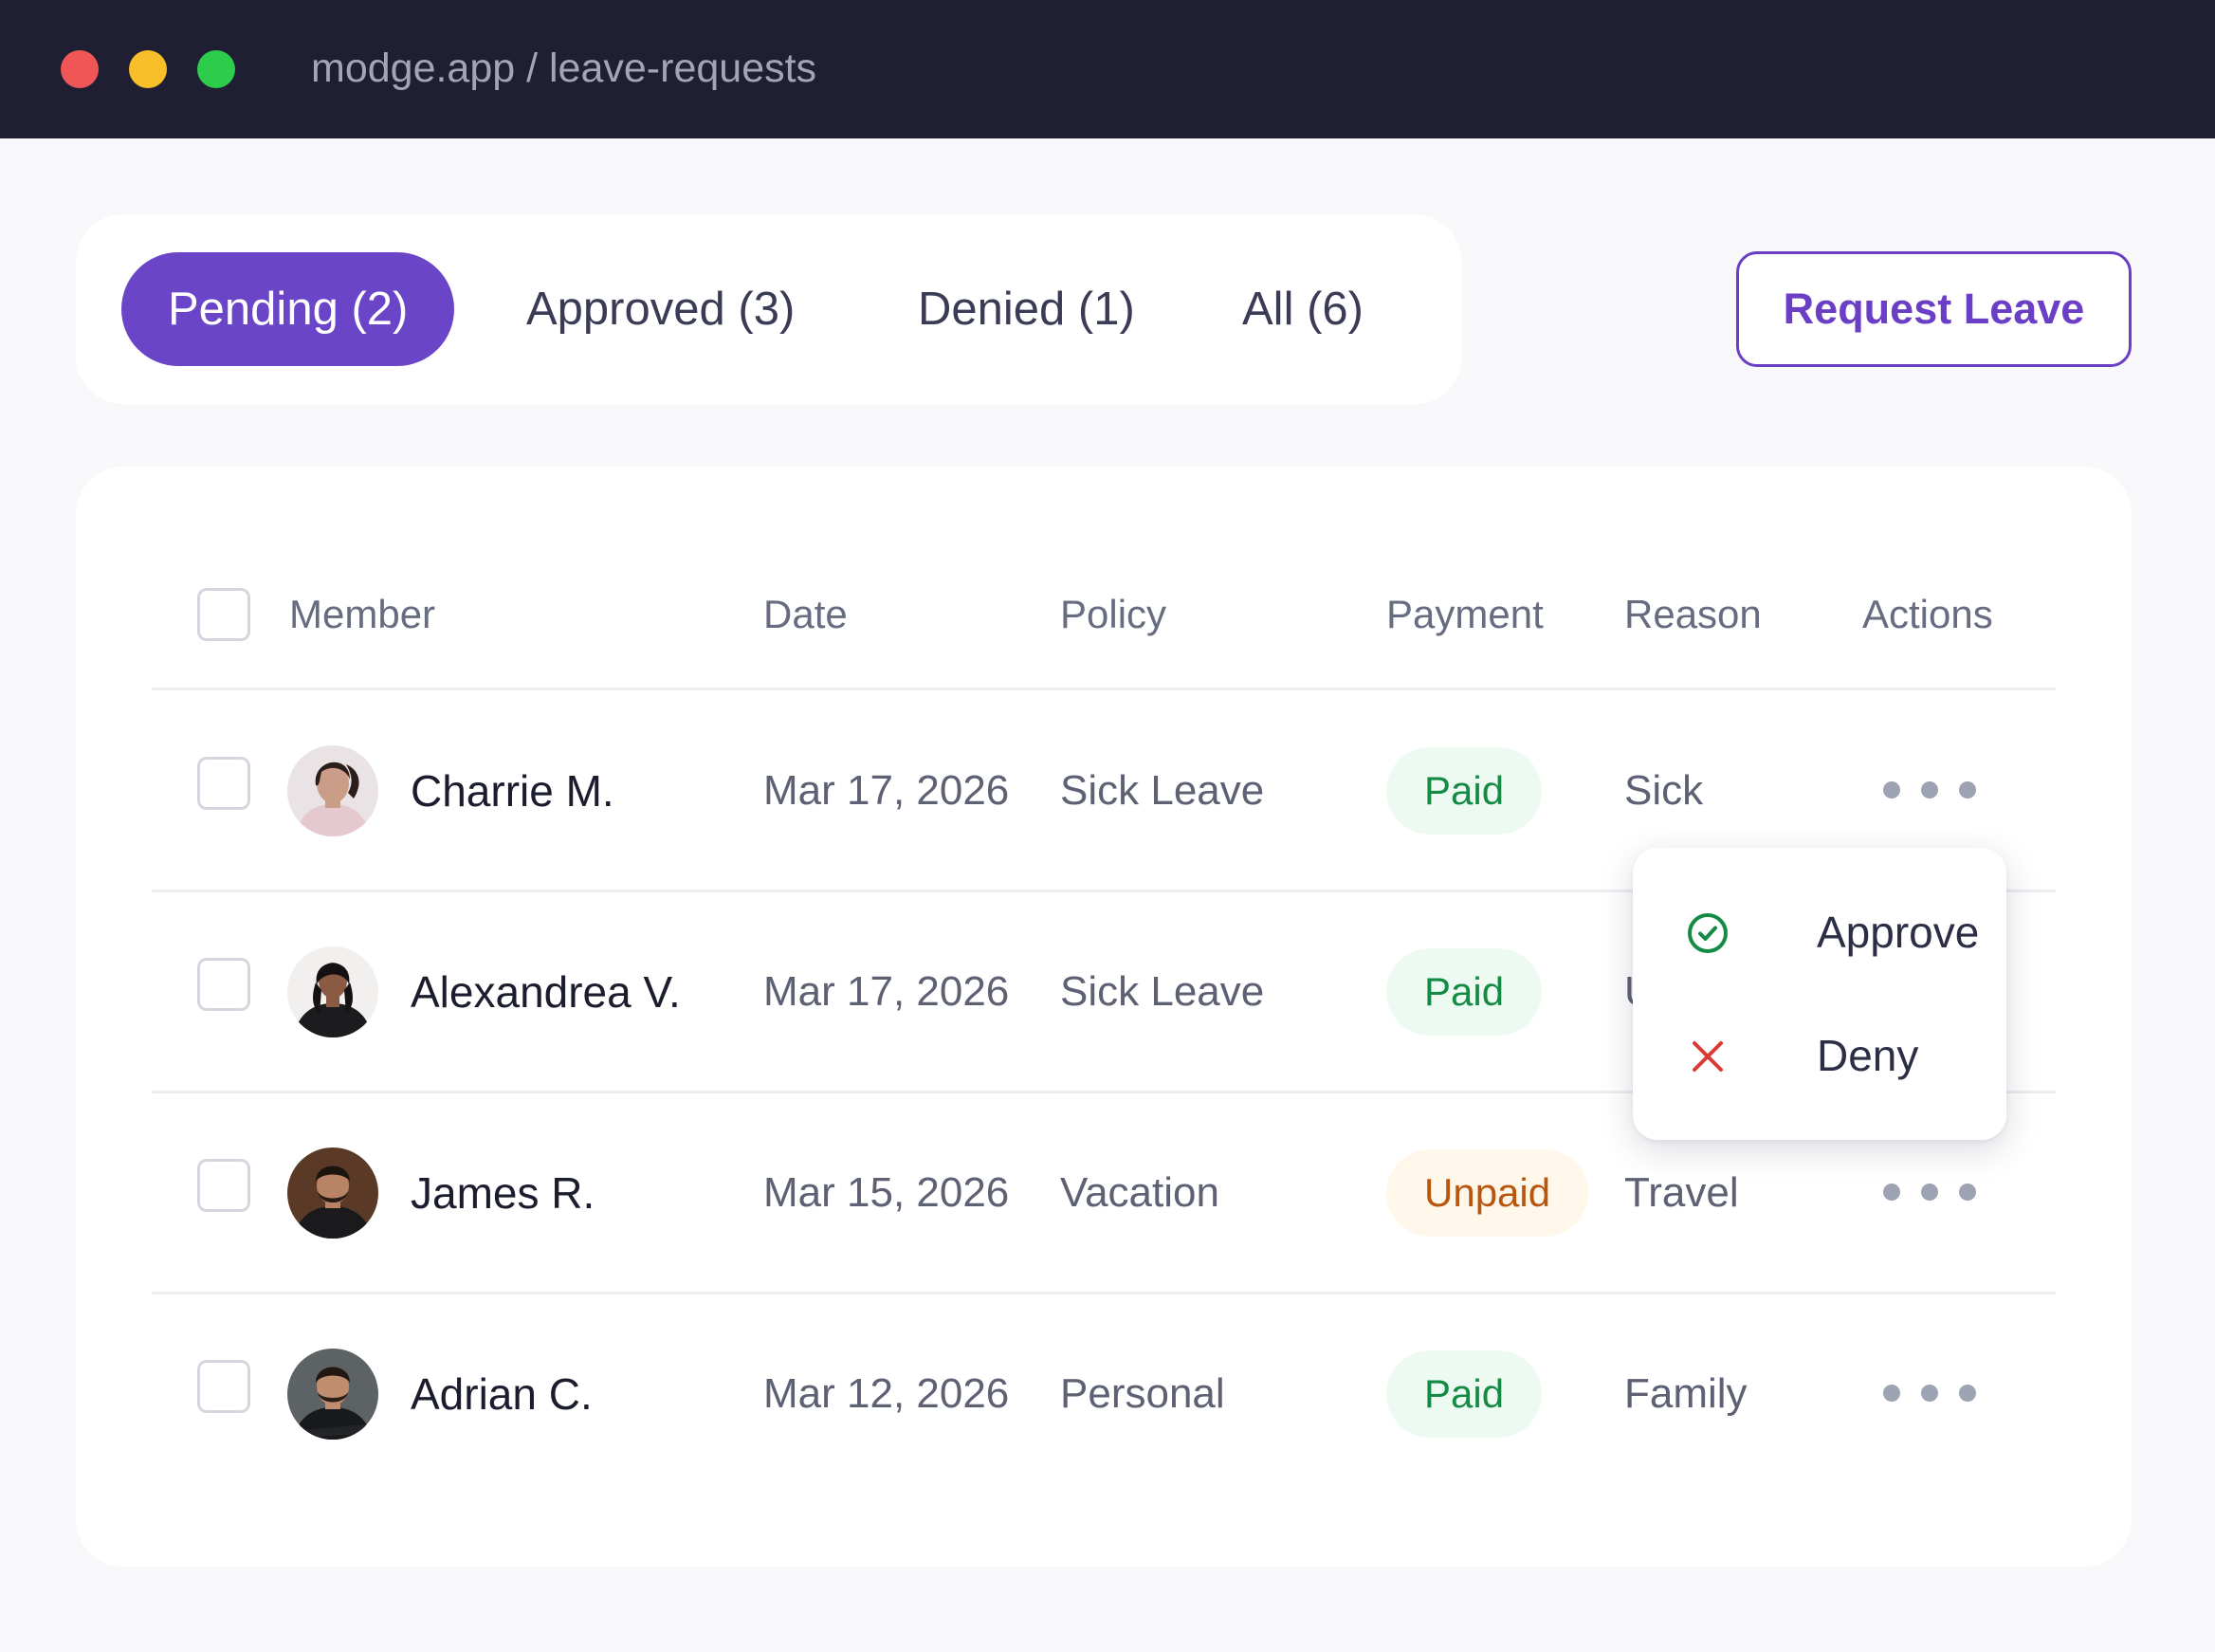  What do you see at coordinates (1927, 614) in the screenshot?
I see `column-header-actions: Actions` at bounding box center [1927, 614].